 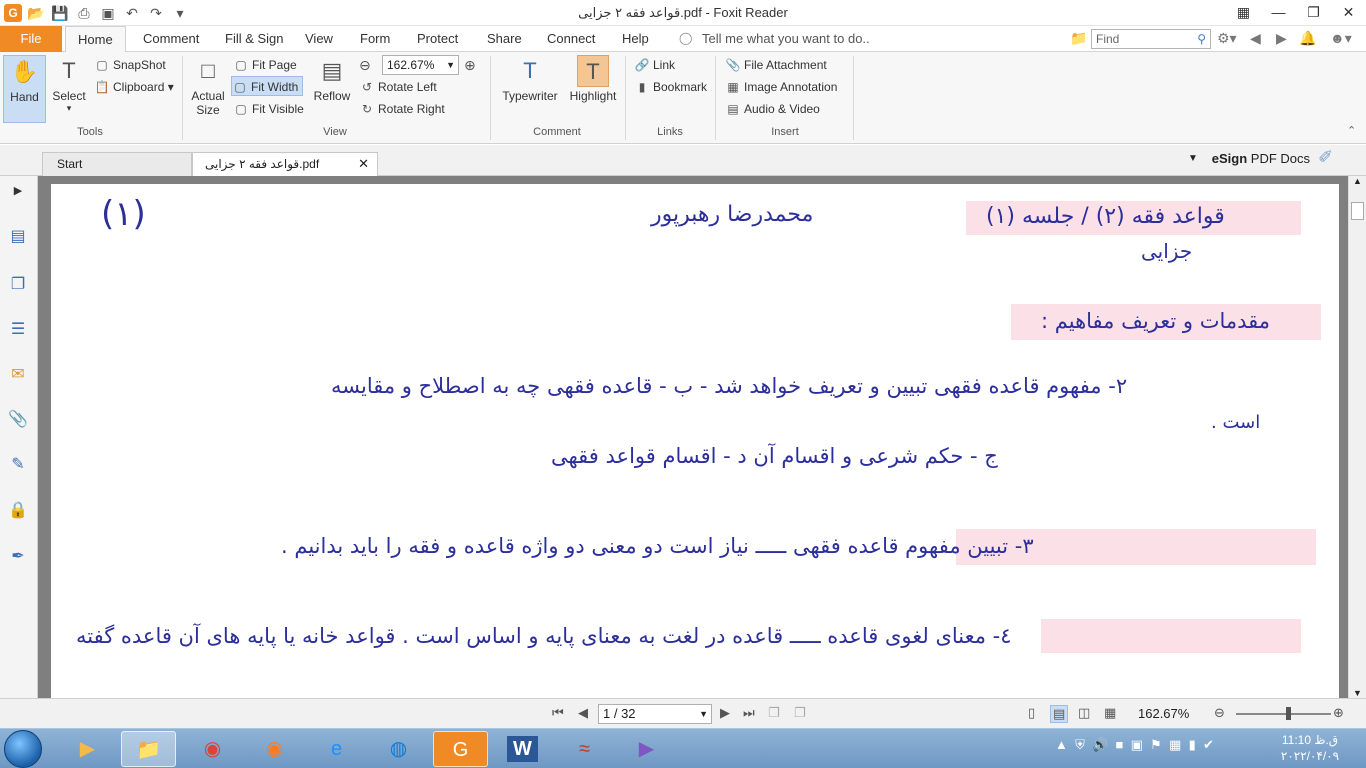 I want to click on network-icon: ▲, so click(x=1061, y=744).